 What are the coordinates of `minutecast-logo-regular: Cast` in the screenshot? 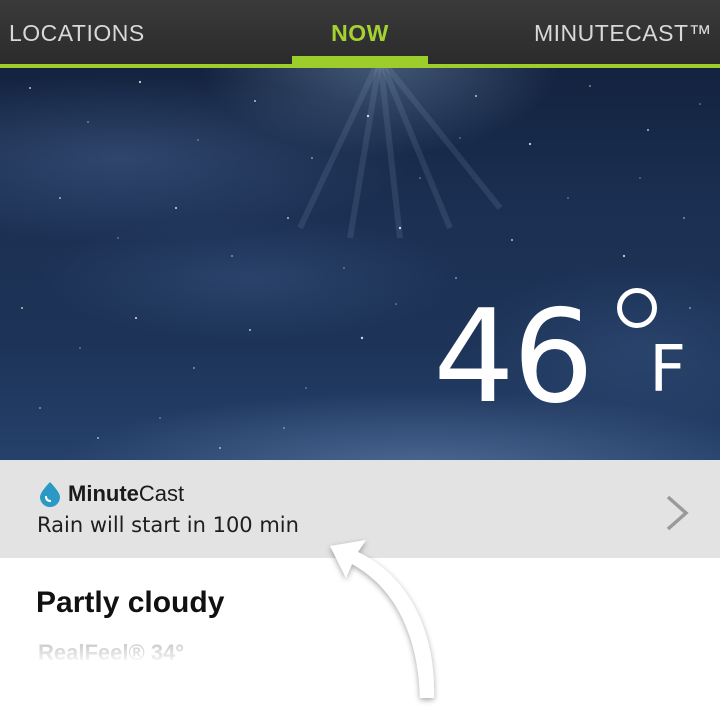 It's located at (161, 493).